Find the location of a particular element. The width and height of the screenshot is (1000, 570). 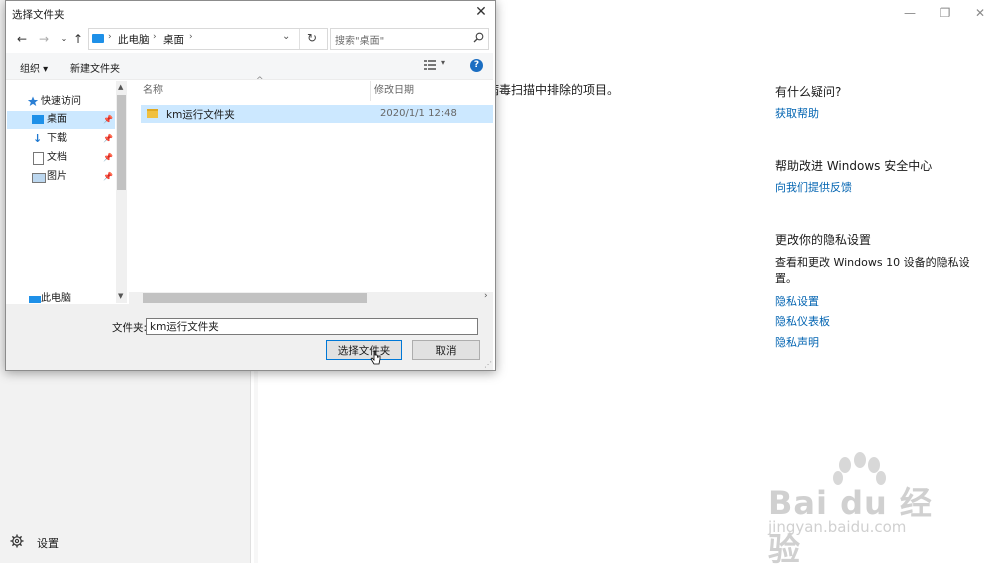

column-header-modified: 修改日期 is located at coordinates (394, 91).